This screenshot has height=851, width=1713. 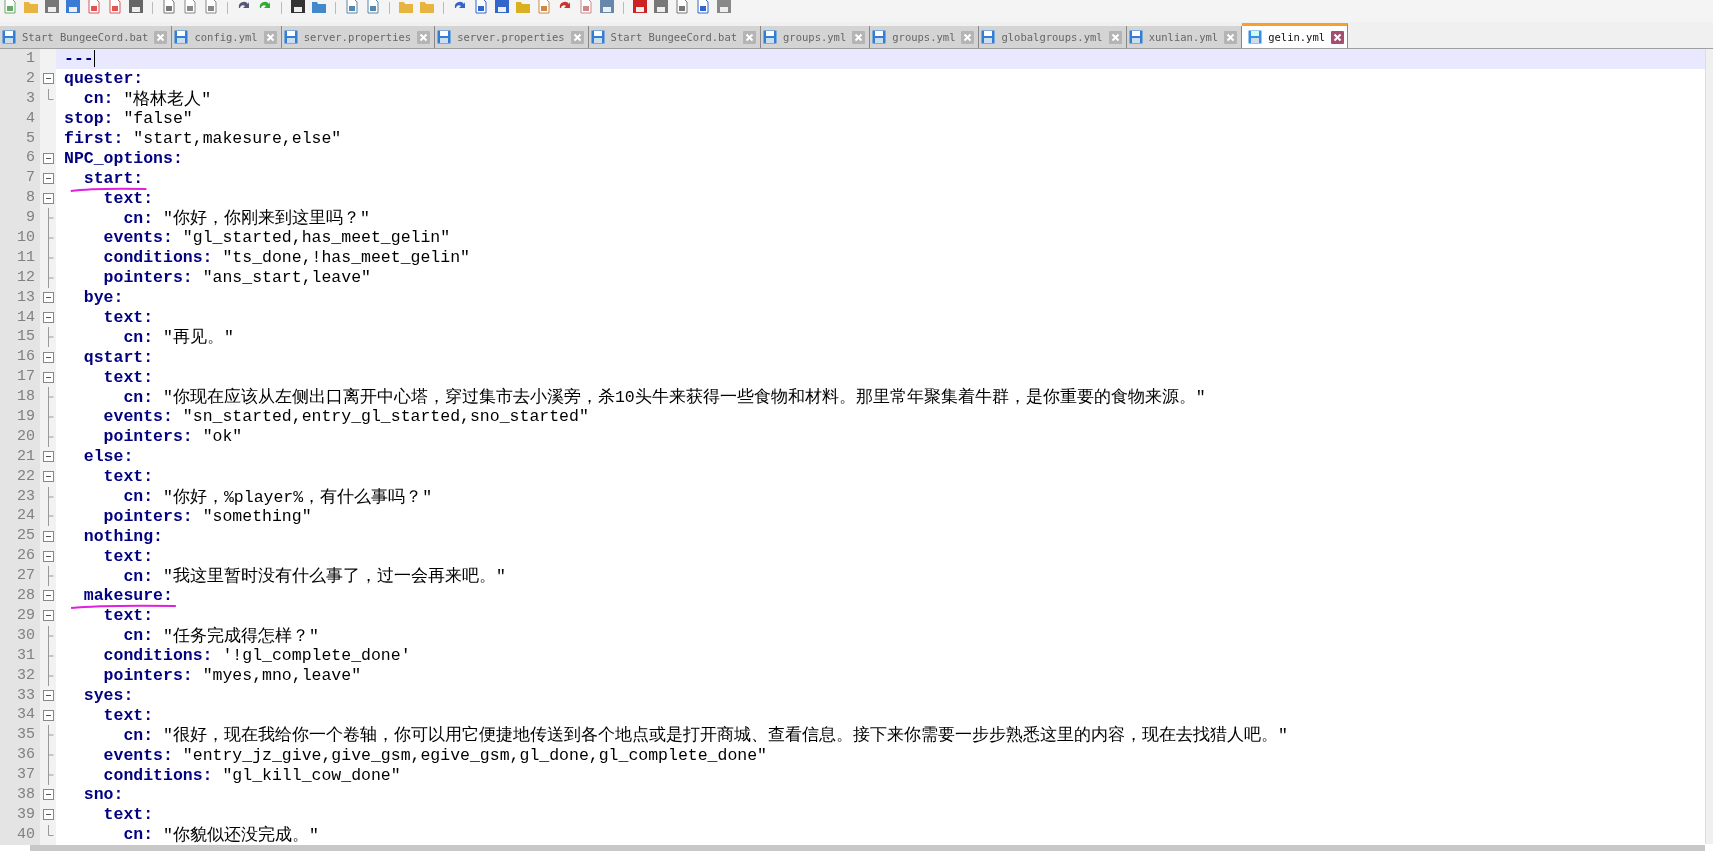 I want to click on save-all-icon, so click(x=73, y=7).